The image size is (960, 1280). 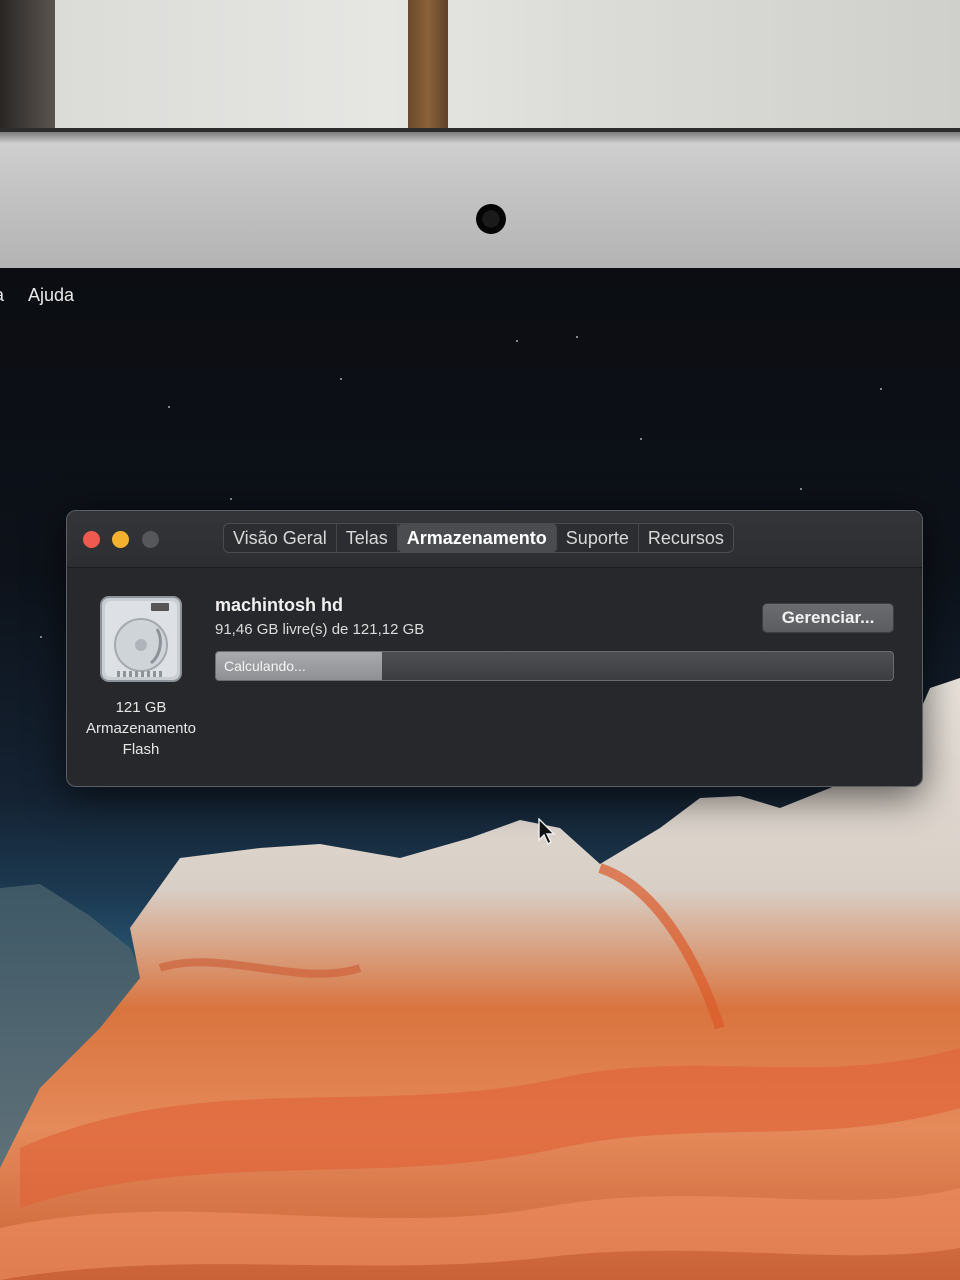 What do you see at coordinates (120, 539) in the screenshot?
I see `minimize-button` at bounding box center [120, 539].